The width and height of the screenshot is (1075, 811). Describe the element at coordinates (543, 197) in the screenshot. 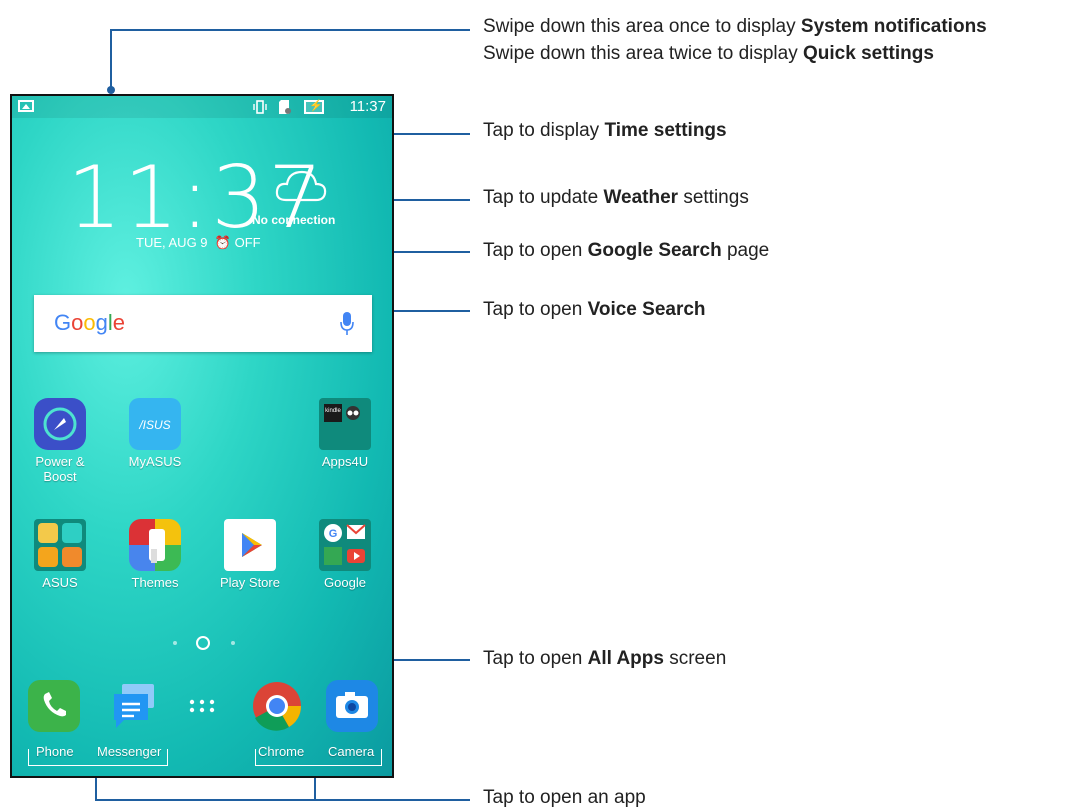

I see `callout-text: Tap to update` at that location.